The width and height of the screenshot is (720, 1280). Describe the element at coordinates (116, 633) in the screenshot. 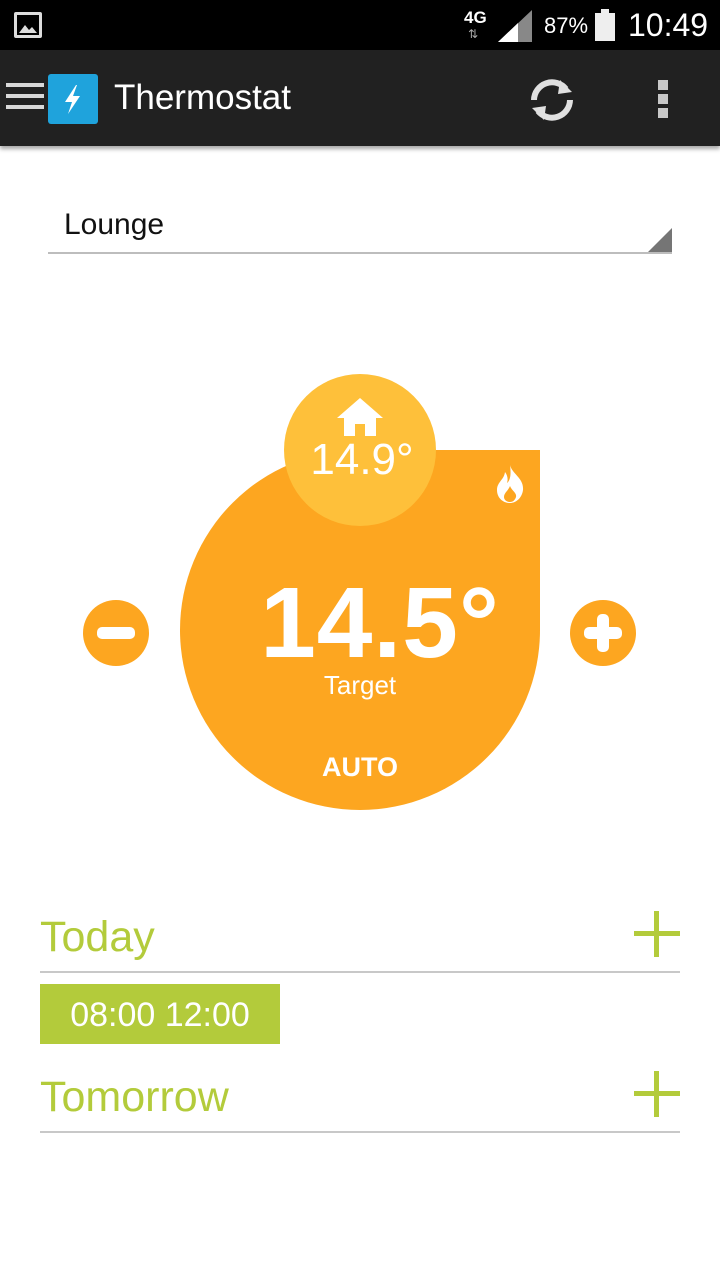

I see `decrease-temperature-button` at that location.